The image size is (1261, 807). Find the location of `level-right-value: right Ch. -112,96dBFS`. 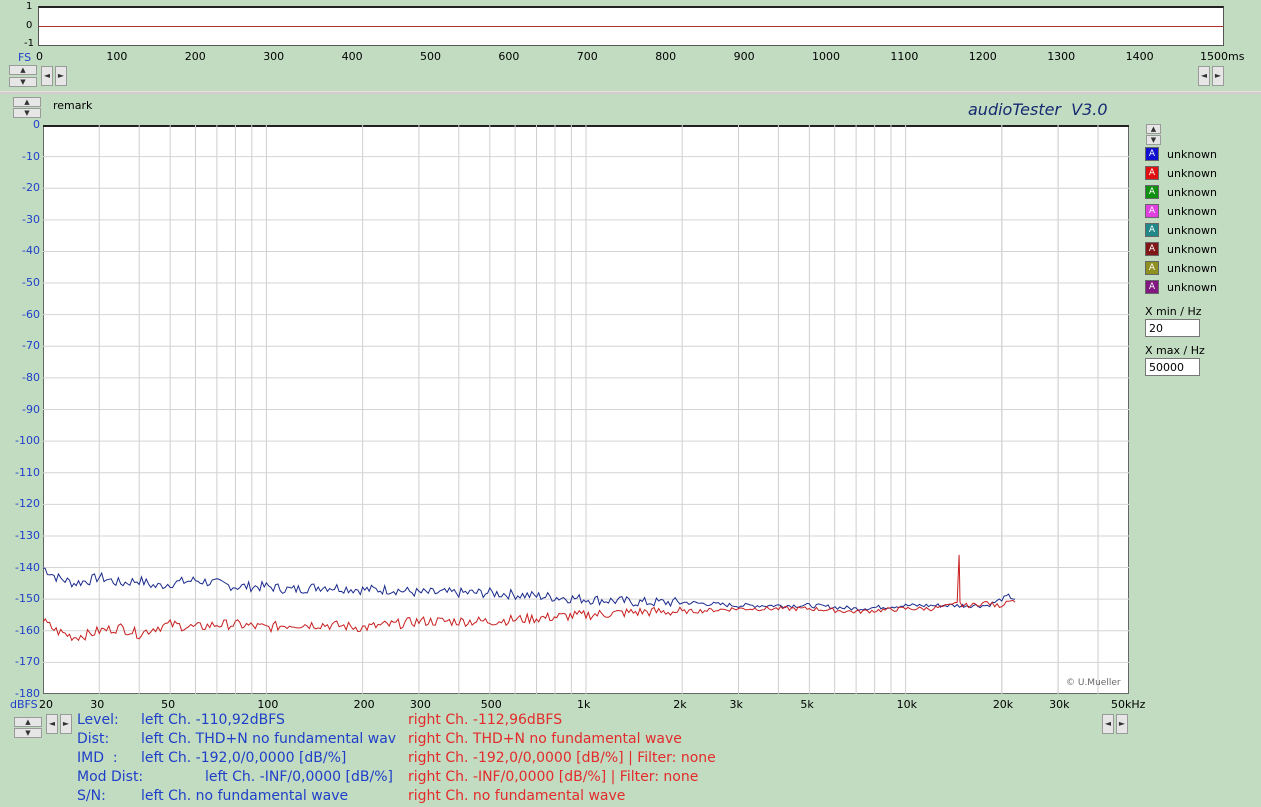

level-right-value: right Ch. -112,96dBFS is located at coordinates (485, 720).